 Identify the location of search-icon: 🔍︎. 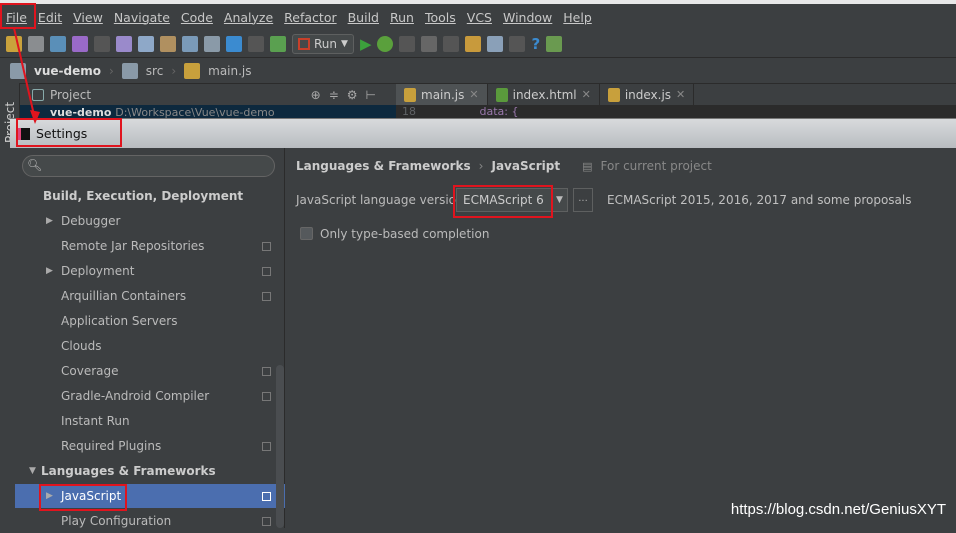
(35, 165).